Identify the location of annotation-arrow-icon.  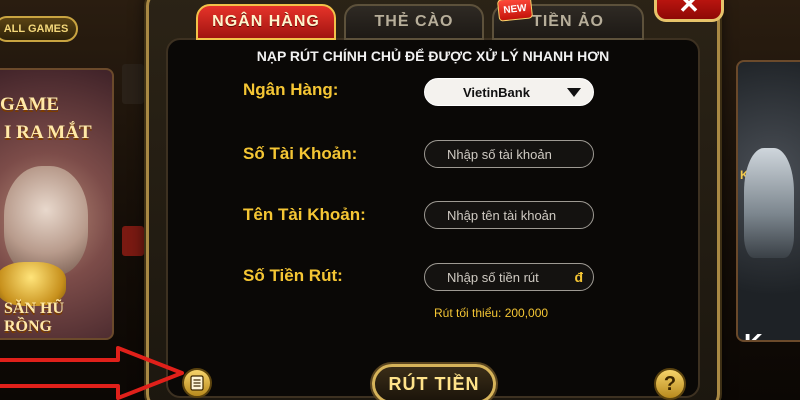
(92, 373).